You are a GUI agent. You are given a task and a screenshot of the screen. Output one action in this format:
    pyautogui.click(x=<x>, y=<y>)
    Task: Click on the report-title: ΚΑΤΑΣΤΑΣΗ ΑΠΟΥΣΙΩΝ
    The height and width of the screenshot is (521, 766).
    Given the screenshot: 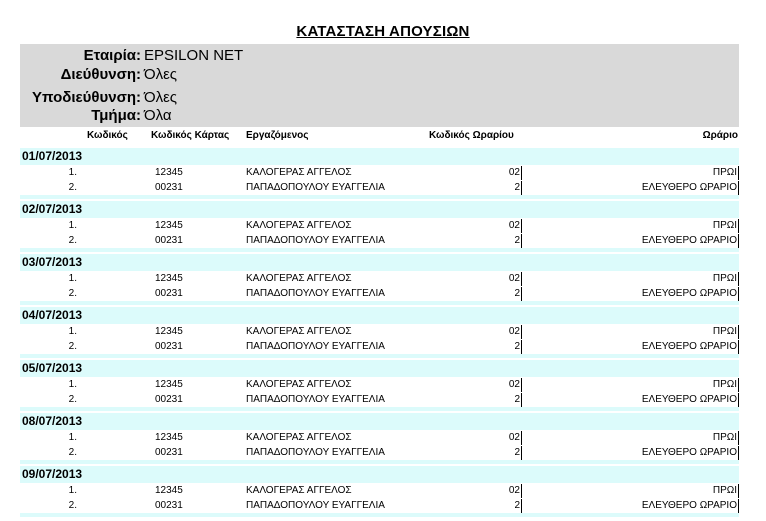 What is the action you would take?
    pyautogui.click(x=383, y=31)
    